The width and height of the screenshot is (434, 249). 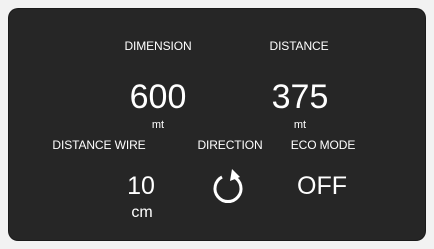 What do you see at coordinates (230, 145) in the screenshot?
I see `direction-label: DIRECTION` at bounding box center [230, 145].